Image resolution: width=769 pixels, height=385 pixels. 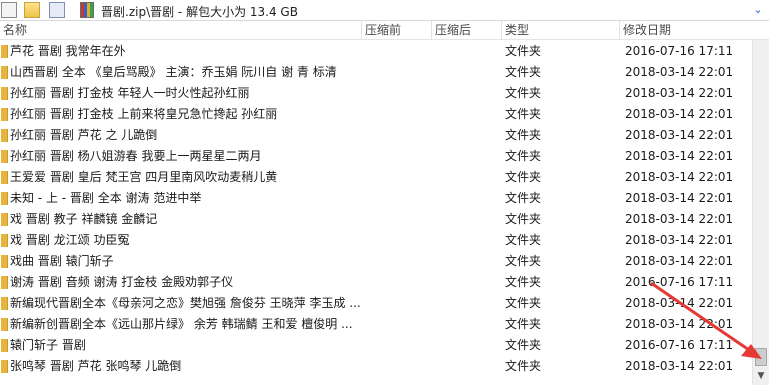 What do you see at coordinates (376, 240) in the screenshot?
I see `table-row: 戏 晋剧 龙江颂 功臣冤 文件夹 2018-03-14 22:01` at bounding box center [376, 240].